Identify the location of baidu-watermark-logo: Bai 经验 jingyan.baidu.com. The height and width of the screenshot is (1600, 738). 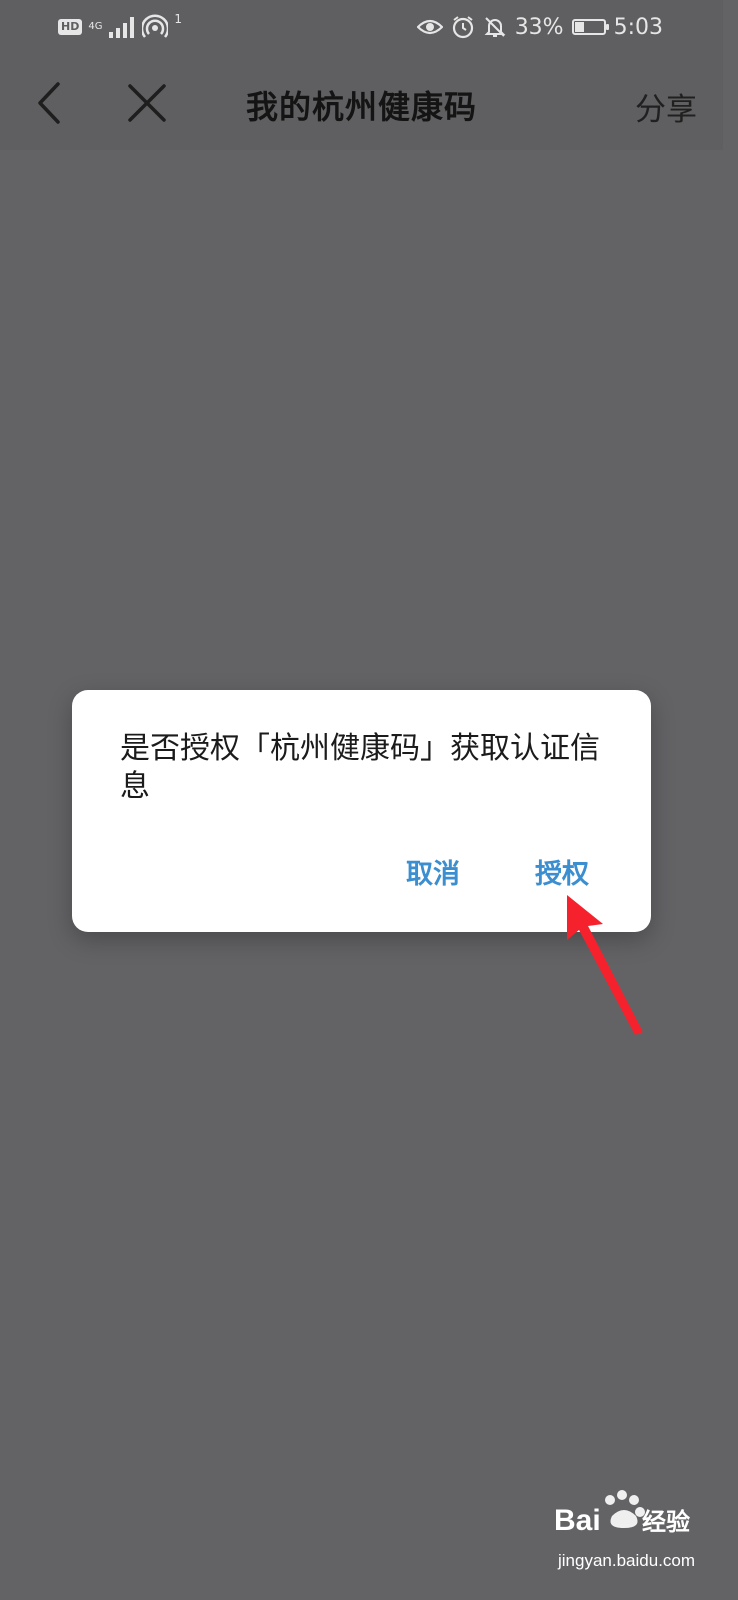
(624, 1530).